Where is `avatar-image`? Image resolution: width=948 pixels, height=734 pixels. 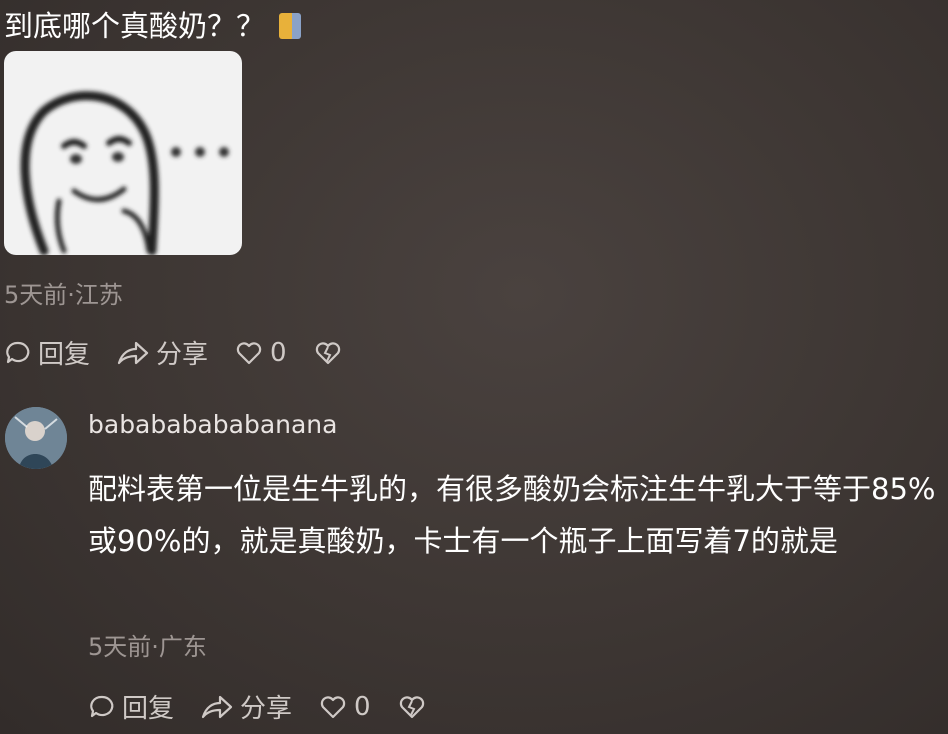 avatar-image is located at coordinates (36, 438).